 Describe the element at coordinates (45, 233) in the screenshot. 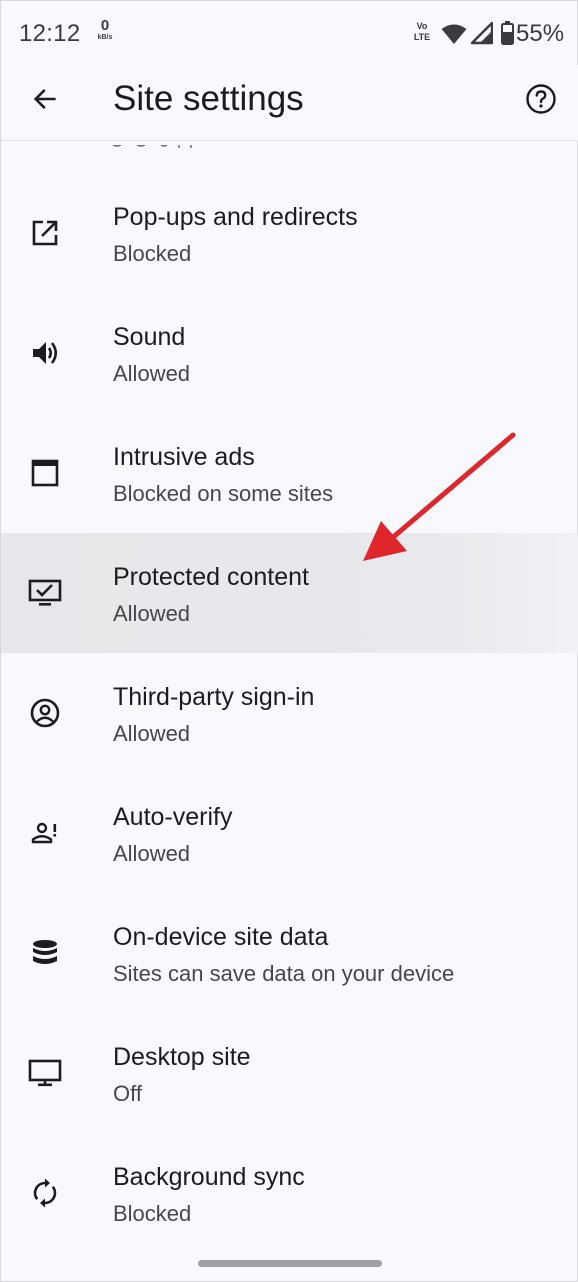

I see `open-in-new-icon` at that location.